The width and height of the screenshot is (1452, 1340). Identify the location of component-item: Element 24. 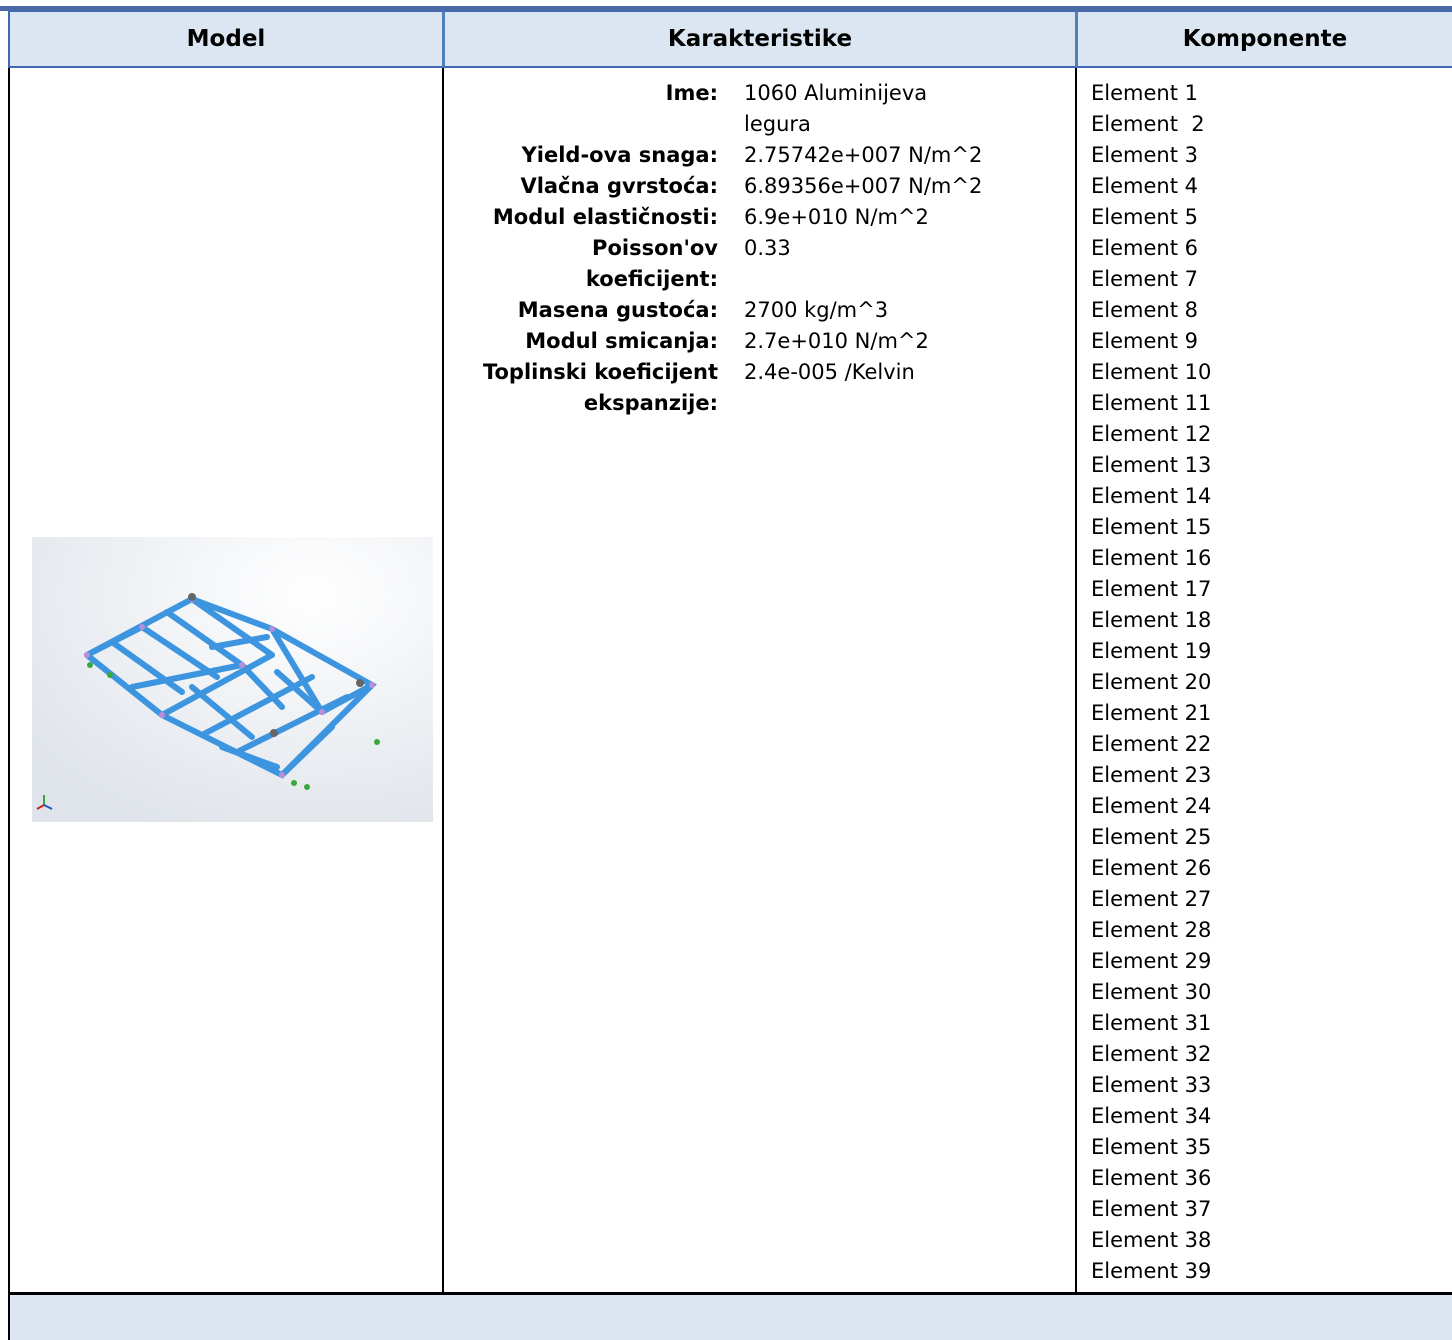
(1151, 806).